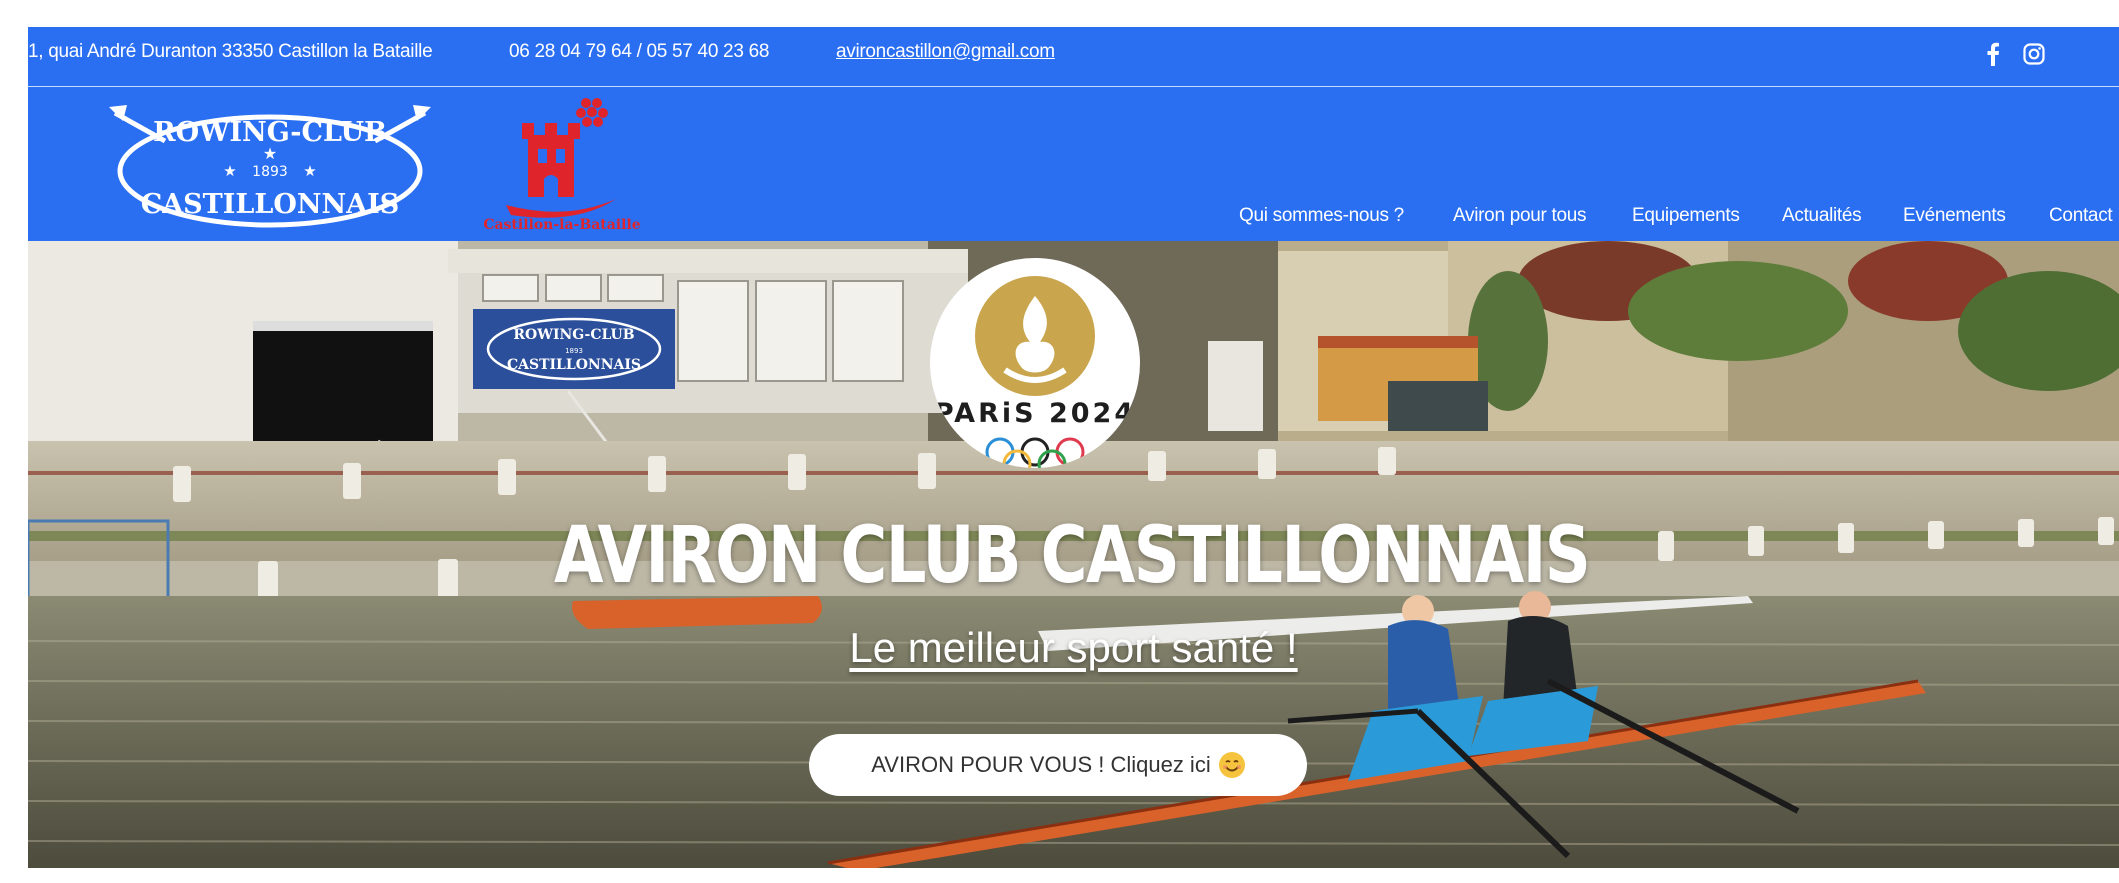 This screenshot has width=2119, height=883. I want to click on nav-item-evenements: Evénements, so click(1954, 216).